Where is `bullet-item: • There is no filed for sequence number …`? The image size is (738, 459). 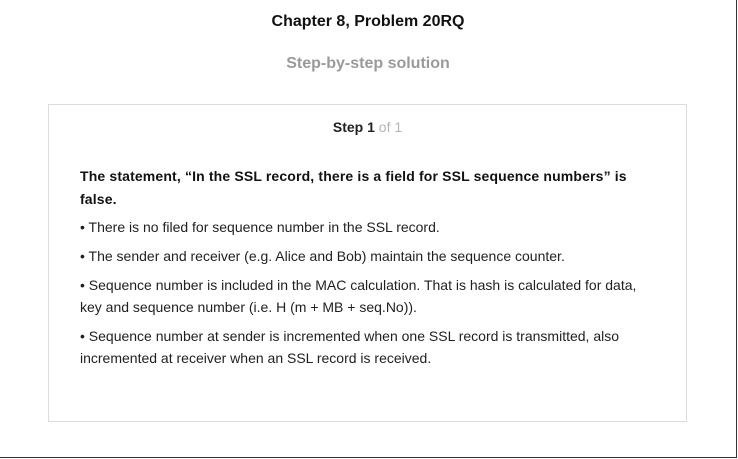 bullet-item: • There is no filed for sequence number … is located at coordinates (260, 227).